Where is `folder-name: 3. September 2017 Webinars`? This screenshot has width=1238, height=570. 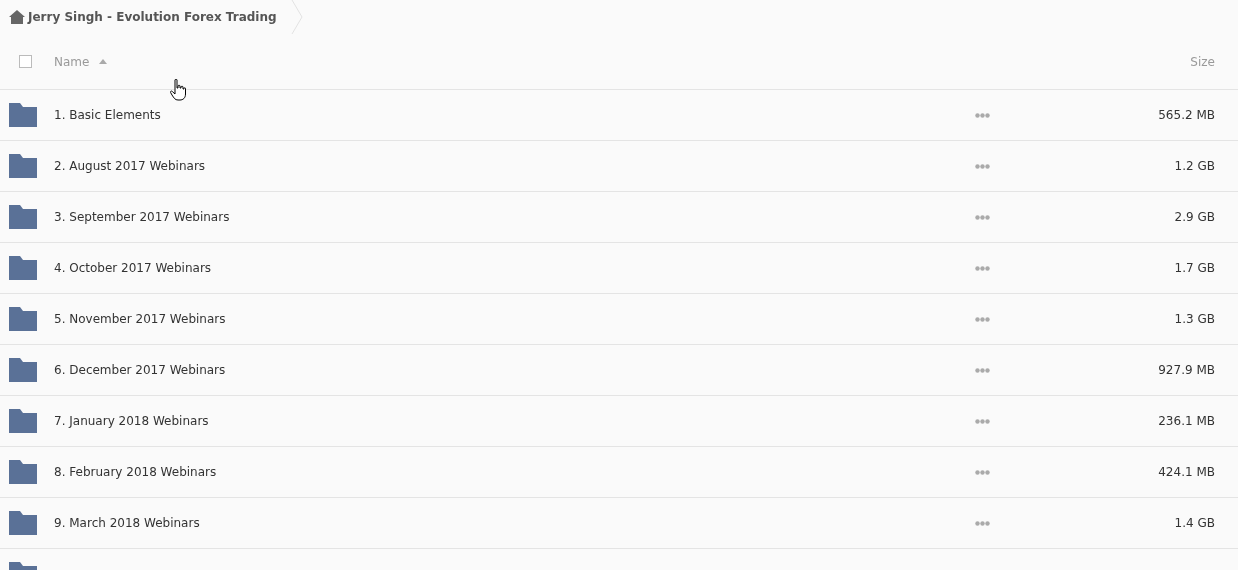 folder-name: 3. September 2017 Webinars is located at coordinates (142, 217).